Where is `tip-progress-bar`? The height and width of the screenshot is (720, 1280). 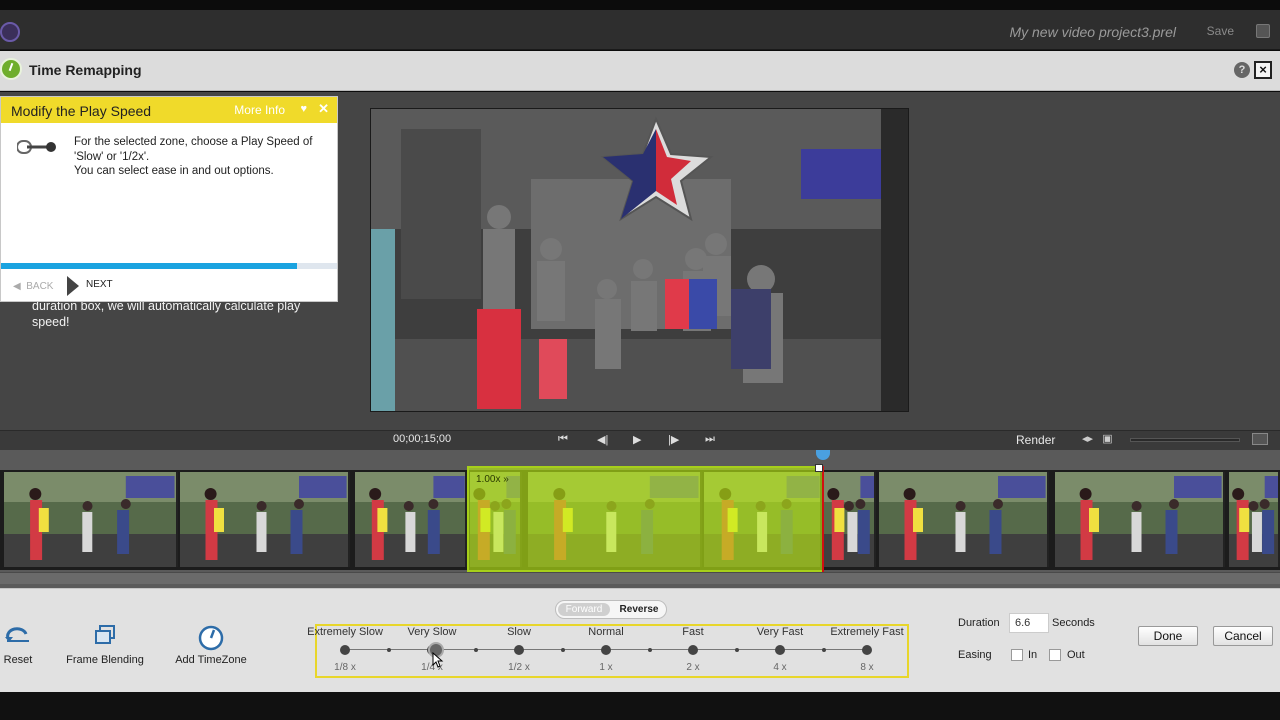 tip-progress-bar is located at coordinates (169, 266).